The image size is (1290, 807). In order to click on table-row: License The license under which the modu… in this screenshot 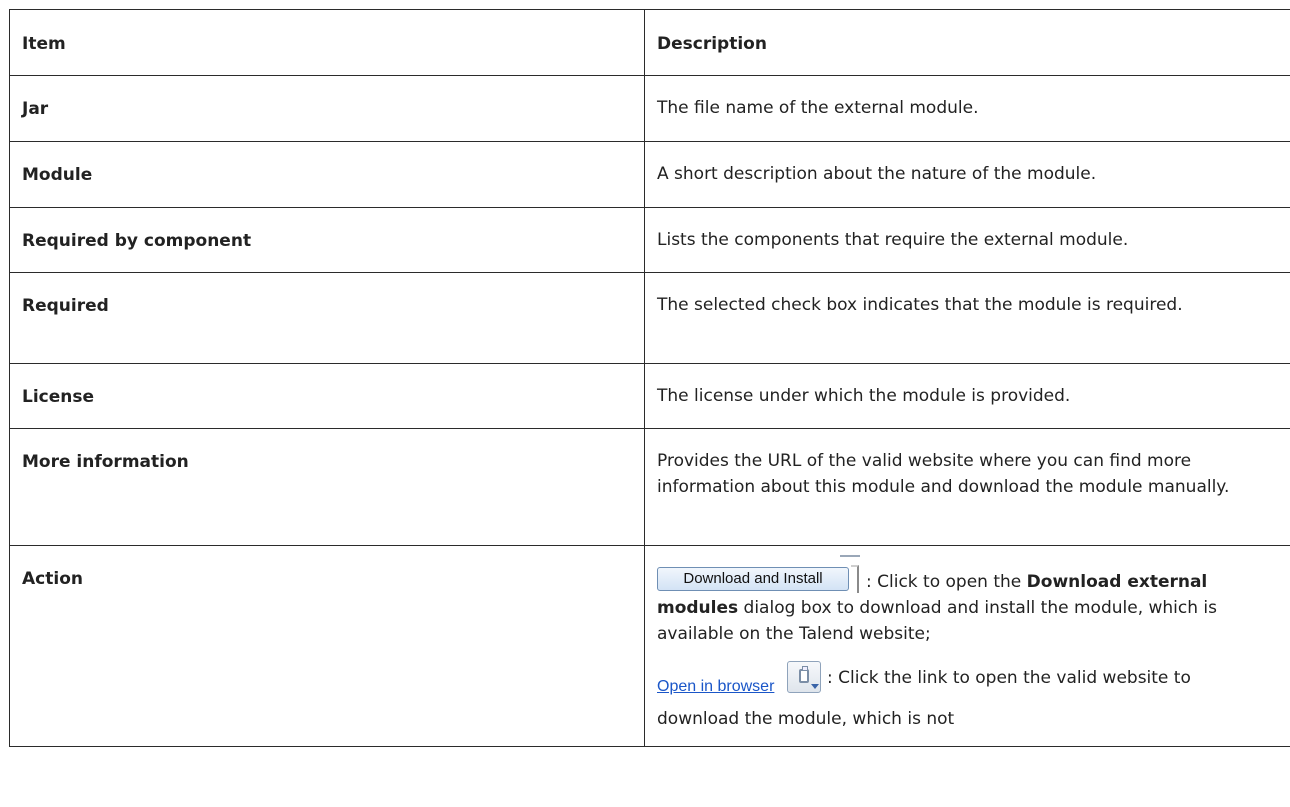, I will do `click(649, 396)`.